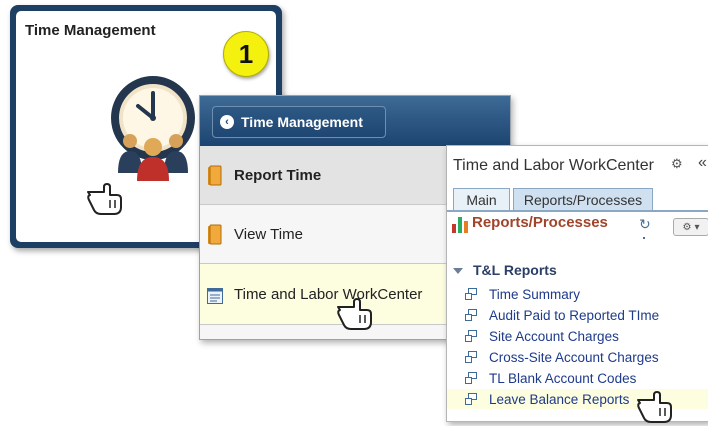 The height and width of the screenshot is (426, 708). I want to click on options-dropdown: ⚙ ▾, so click(690, 227).